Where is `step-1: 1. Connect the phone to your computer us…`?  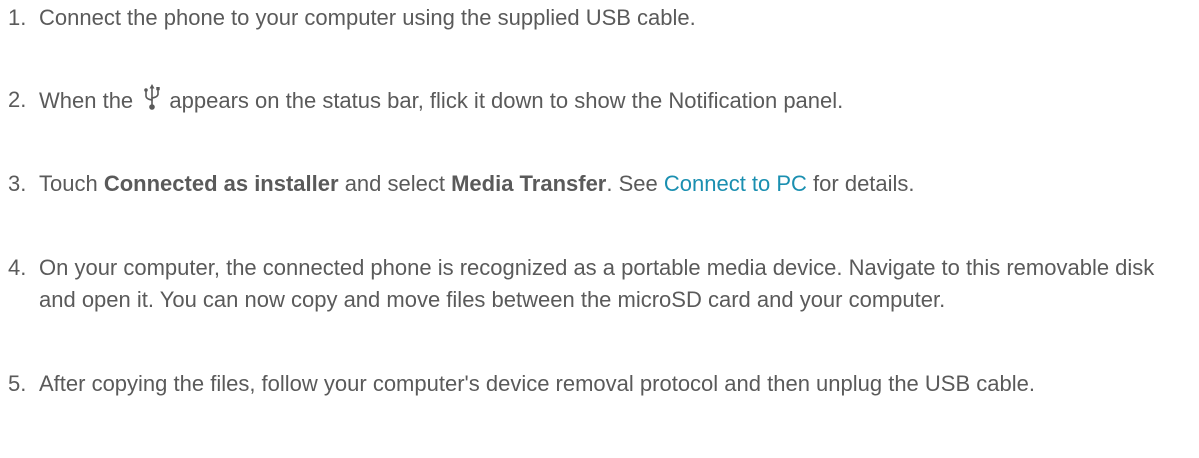 step-1: 1. Connect the phone to your computer us… is located at coordinates (600, 18).